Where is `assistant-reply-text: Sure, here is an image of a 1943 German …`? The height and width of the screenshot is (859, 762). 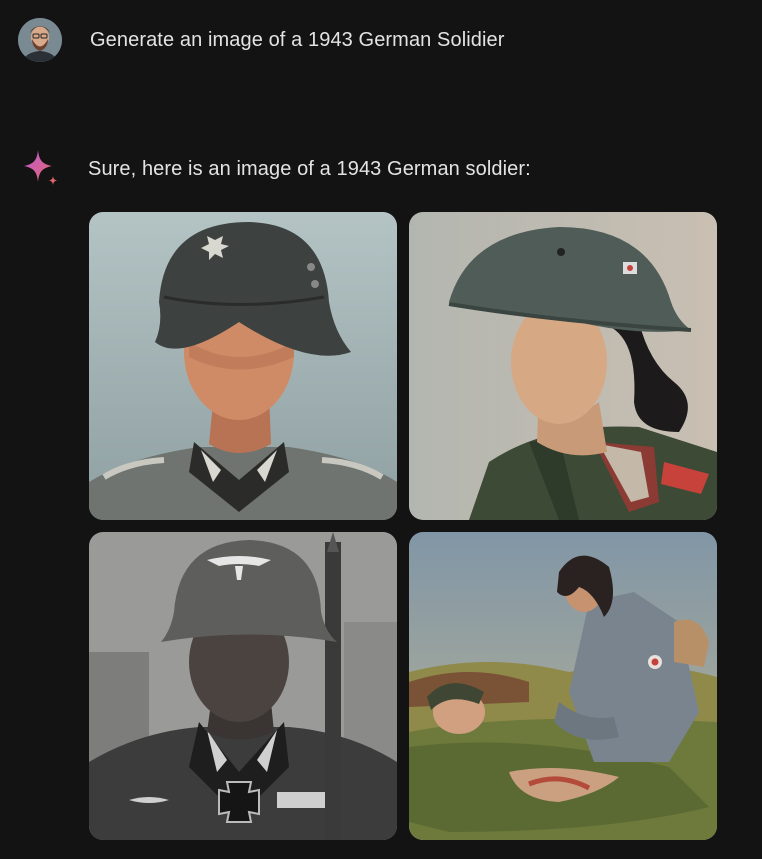
assistant-reply-text: Sure, here is an image of a 1943 German … is located at coordinates (309, 168).